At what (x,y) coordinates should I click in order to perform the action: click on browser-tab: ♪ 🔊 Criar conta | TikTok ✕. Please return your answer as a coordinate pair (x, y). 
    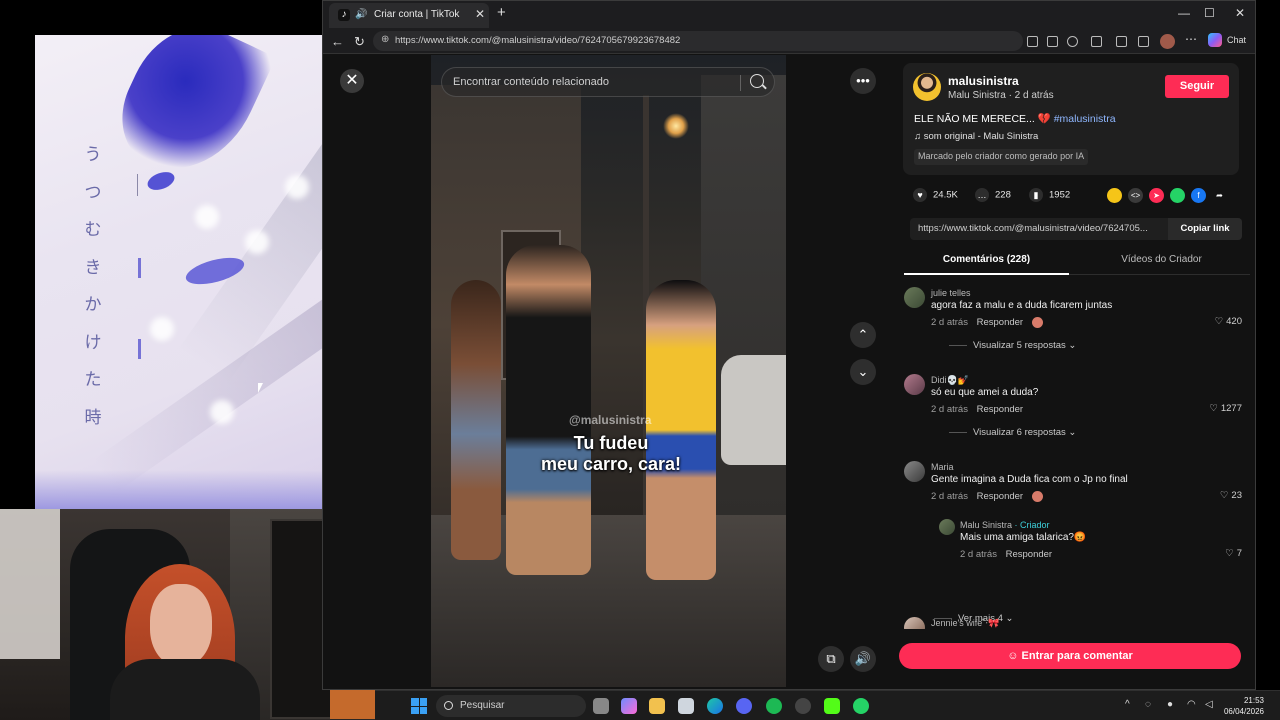
    Looking at the image, I should click on (409, 15).